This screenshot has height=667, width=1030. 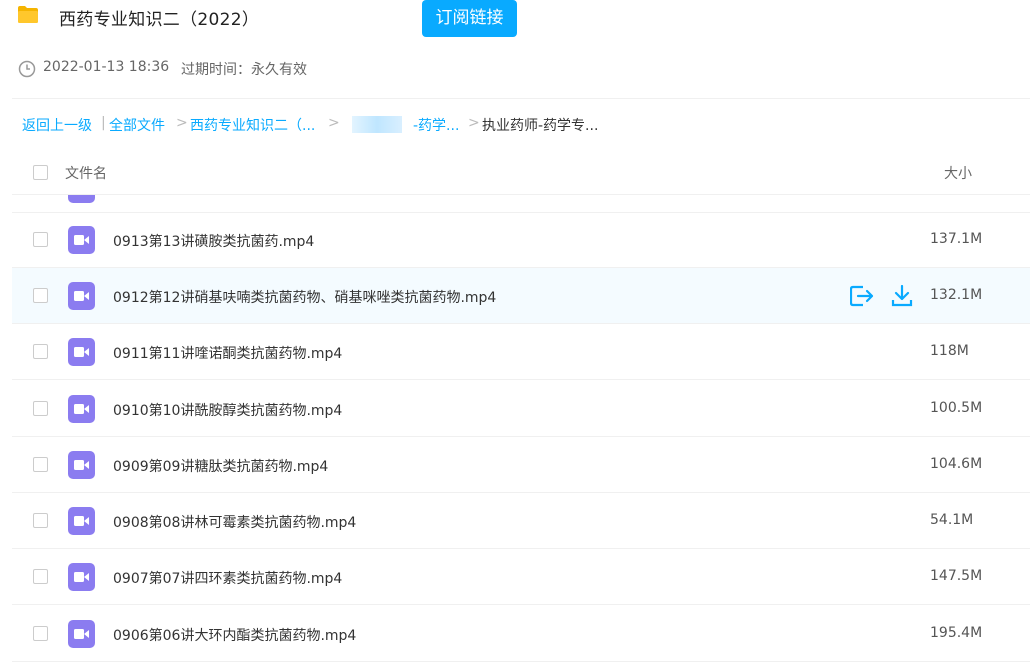 I want to click on file-row: 0907第07讲四环素类抗菌药物.mp4 147.5M, so click(x=521, y=577).